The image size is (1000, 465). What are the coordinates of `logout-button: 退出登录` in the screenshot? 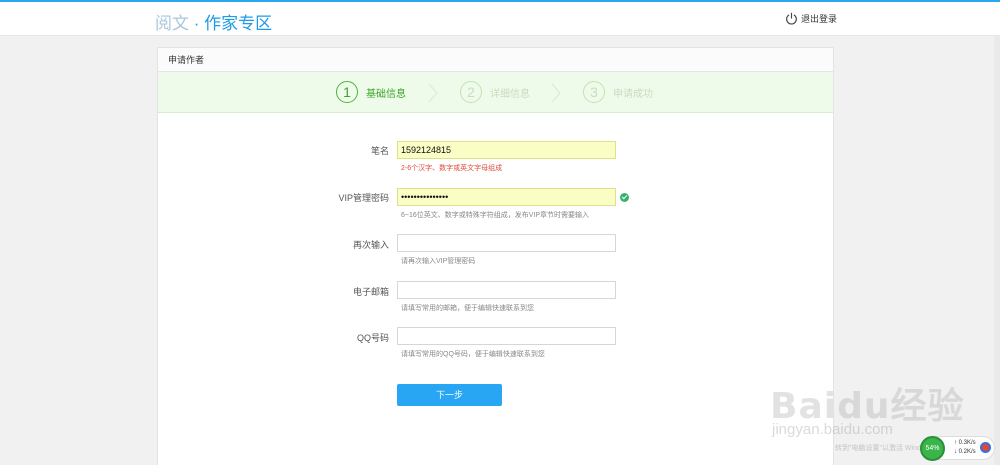 It's located at (811, 18).